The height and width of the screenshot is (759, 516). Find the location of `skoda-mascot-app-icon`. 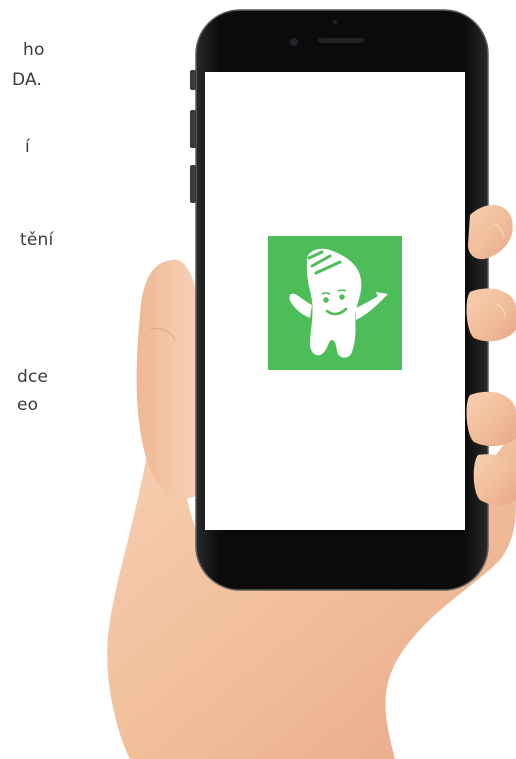

skoda-mascot-app-icon is located at coordinates (335, 303).